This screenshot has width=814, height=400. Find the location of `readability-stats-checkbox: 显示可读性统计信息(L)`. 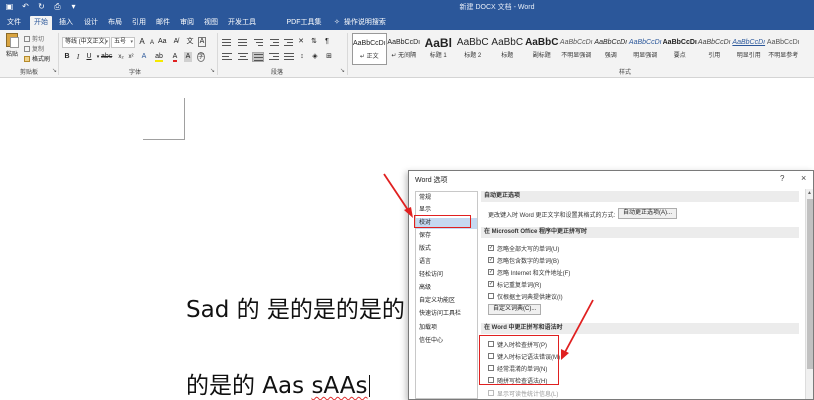

readability-stats-checkbox: 显示可读性统计信息(L) is located at coordinates (523, 393).